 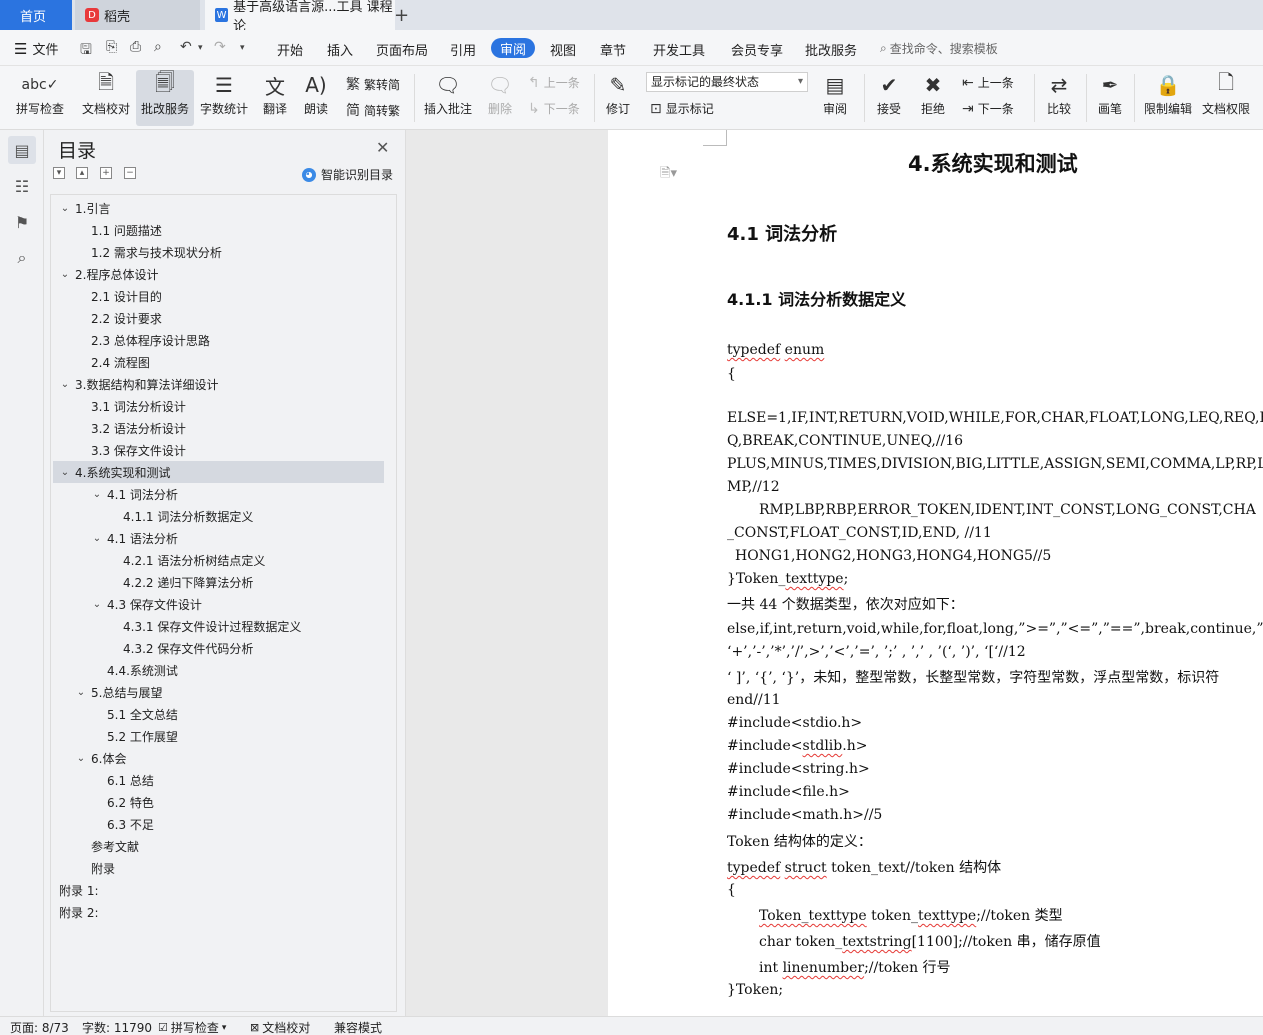 What do you see at coordinates (82, 173) in the screenshot?
I see `expand-up-icon: ▴` at bounding box center [82, 173].